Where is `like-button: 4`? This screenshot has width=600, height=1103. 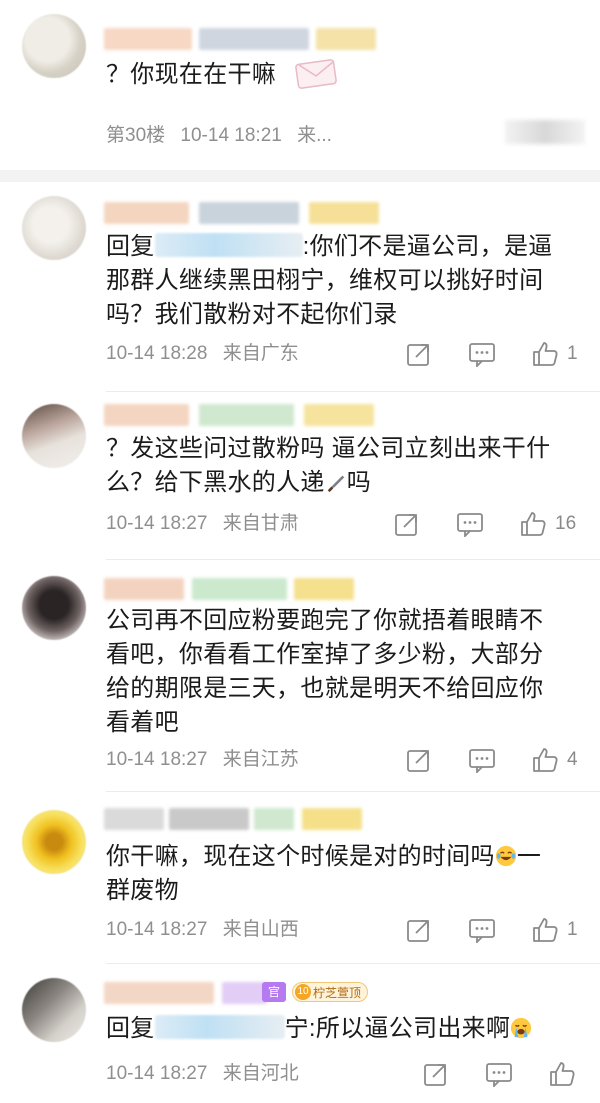 like-button: 4 is located at coordinates (554, 760).